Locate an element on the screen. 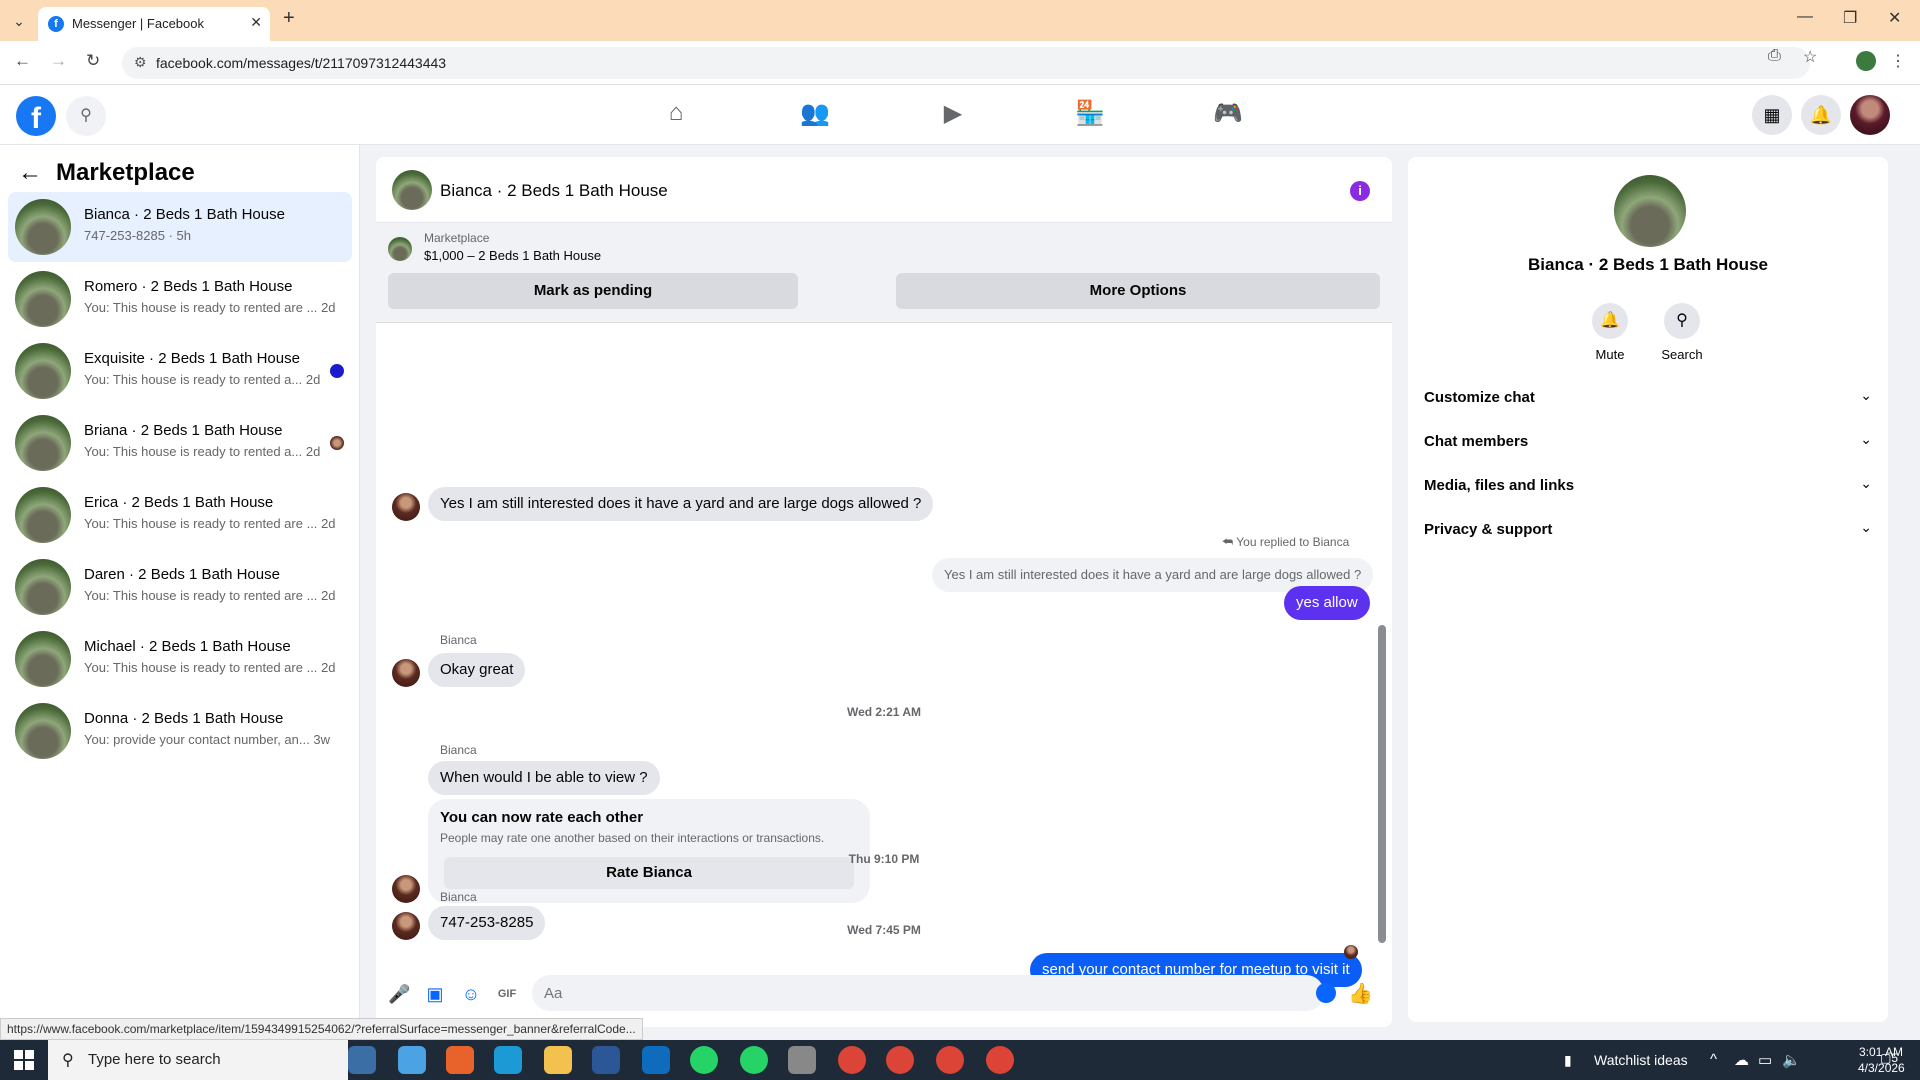 This screenshot has width=1920, height=1080. stock-widget-icon: ▮ is located at coordinates (1568, 1060).